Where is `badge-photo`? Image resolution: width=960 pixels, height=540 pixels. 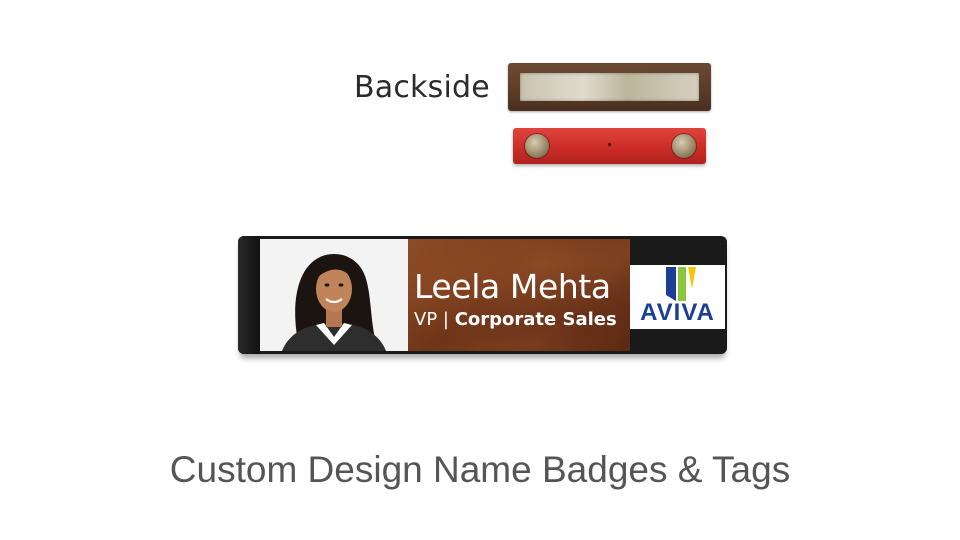
badge-photo is located at coordinates (334, 295).